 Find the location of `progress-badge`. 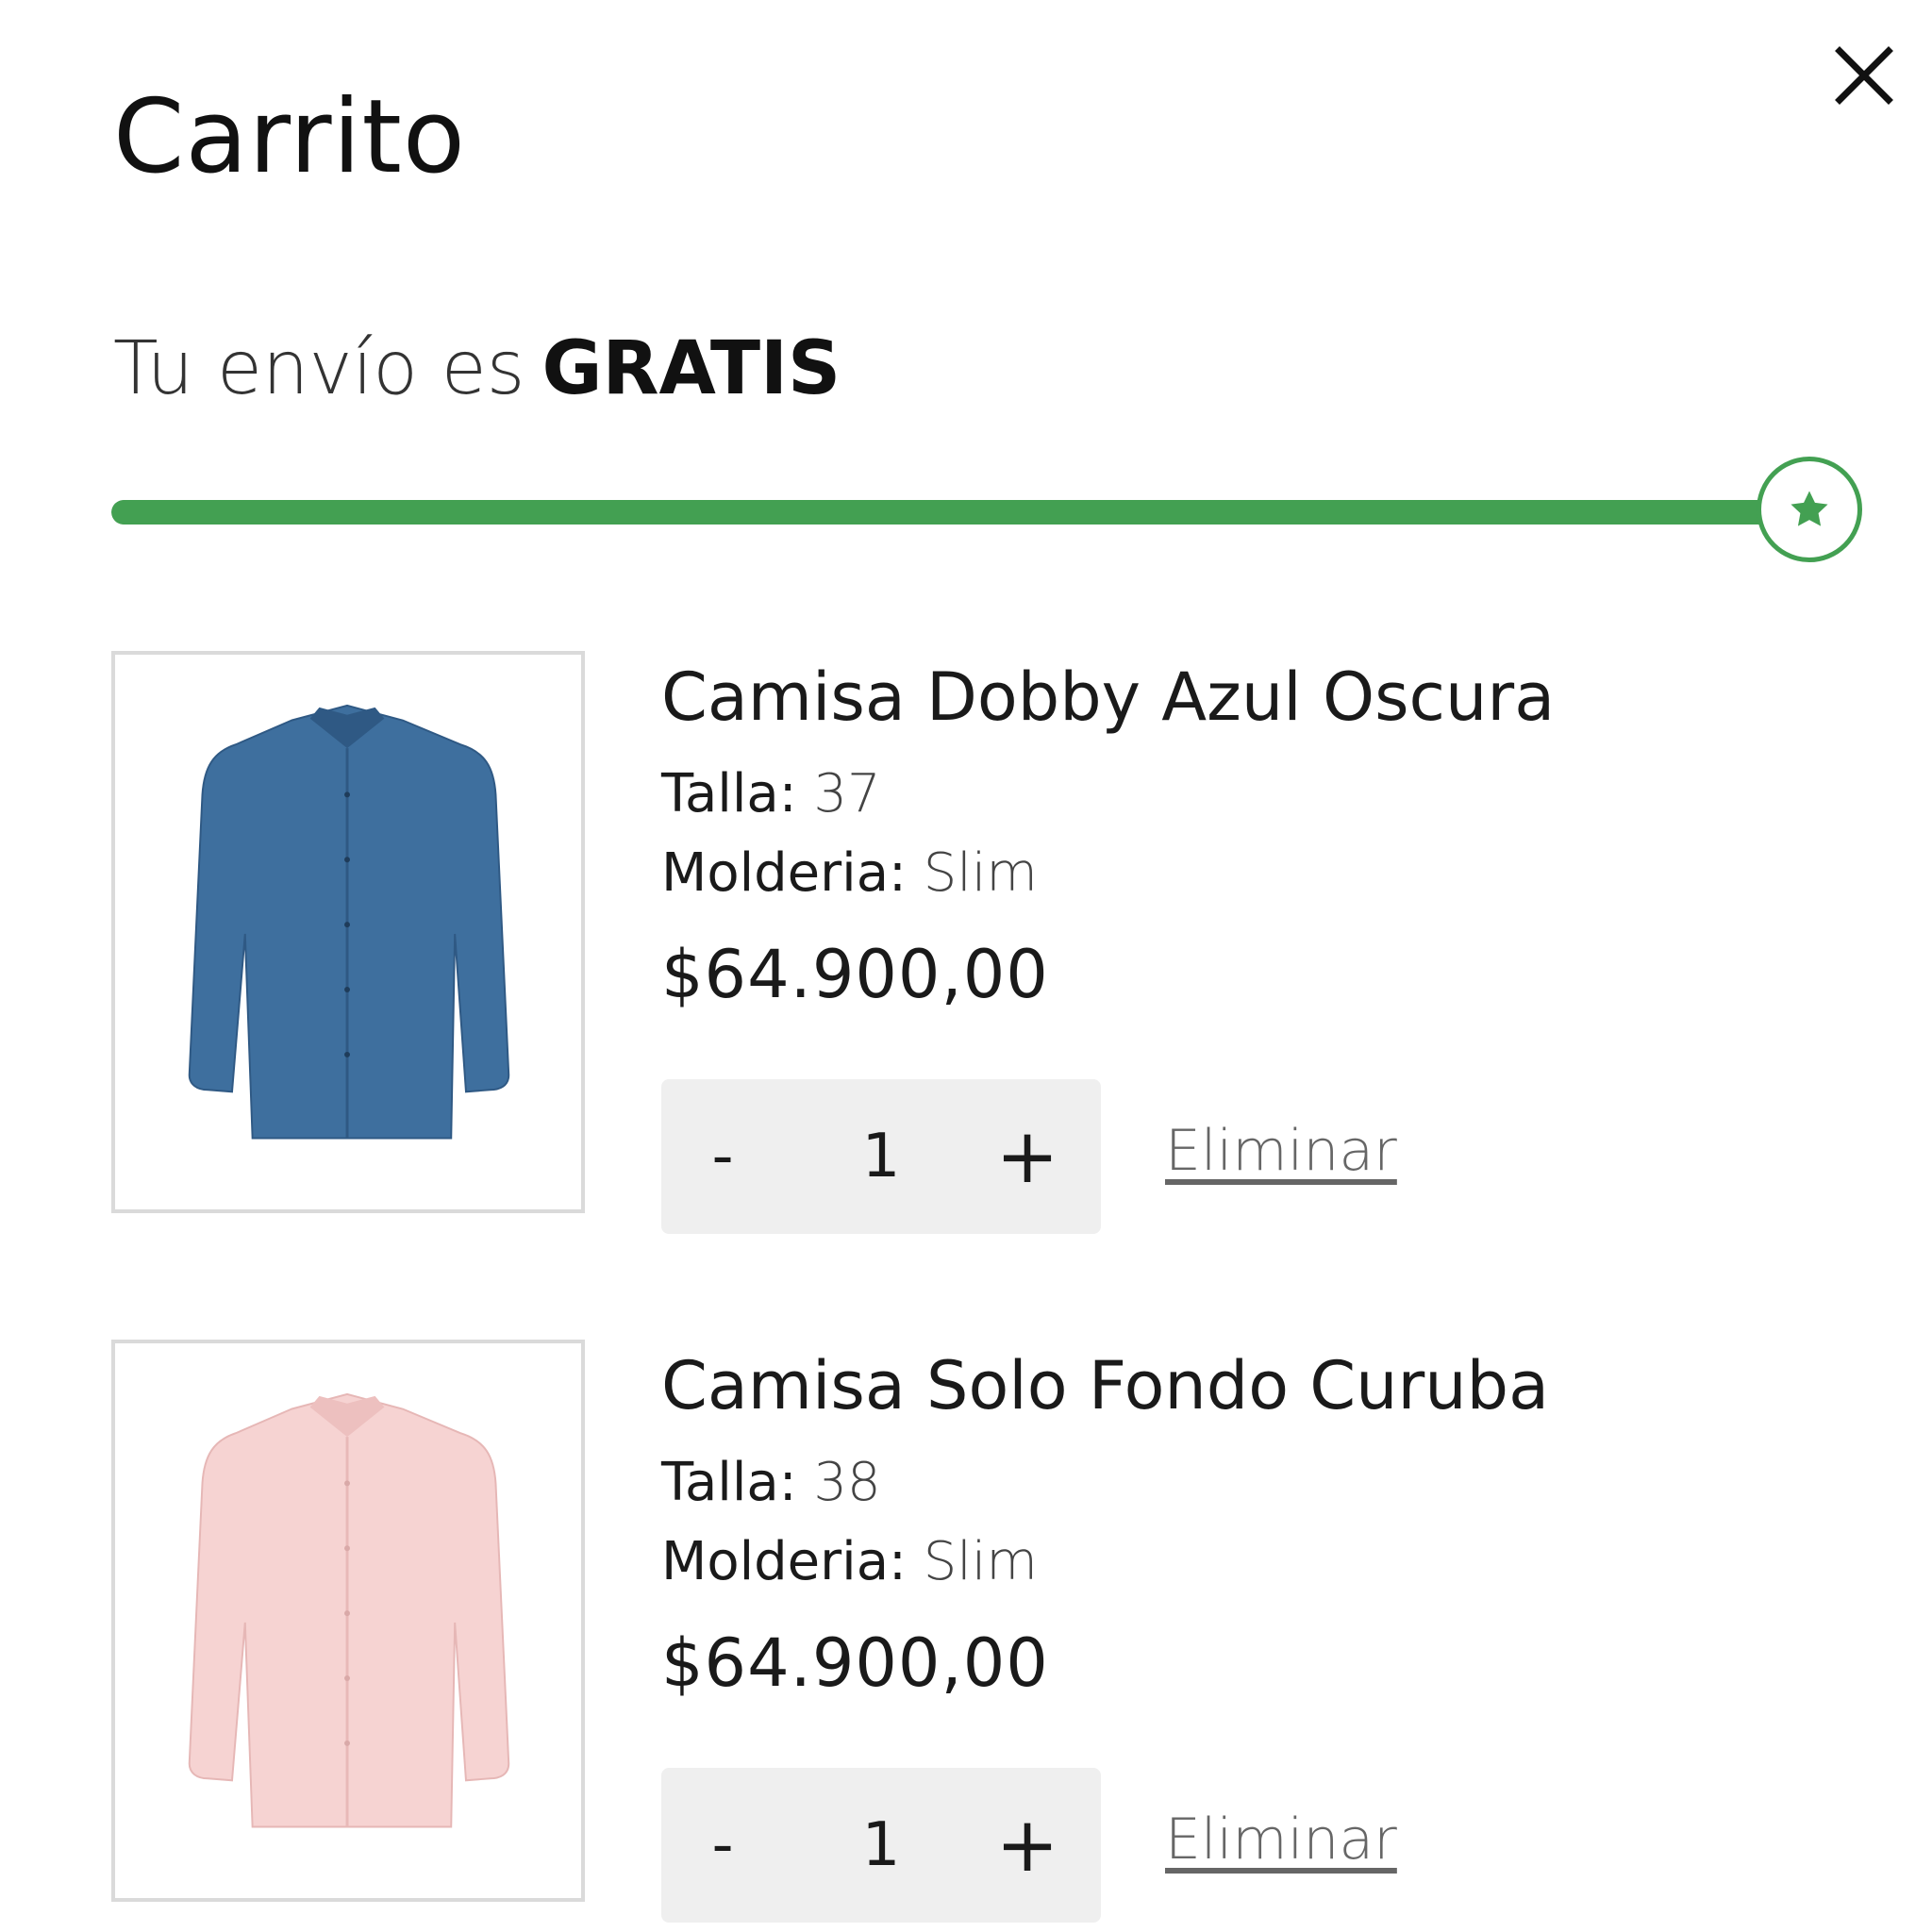

progress-badge is located at coordinates (1809, 510).